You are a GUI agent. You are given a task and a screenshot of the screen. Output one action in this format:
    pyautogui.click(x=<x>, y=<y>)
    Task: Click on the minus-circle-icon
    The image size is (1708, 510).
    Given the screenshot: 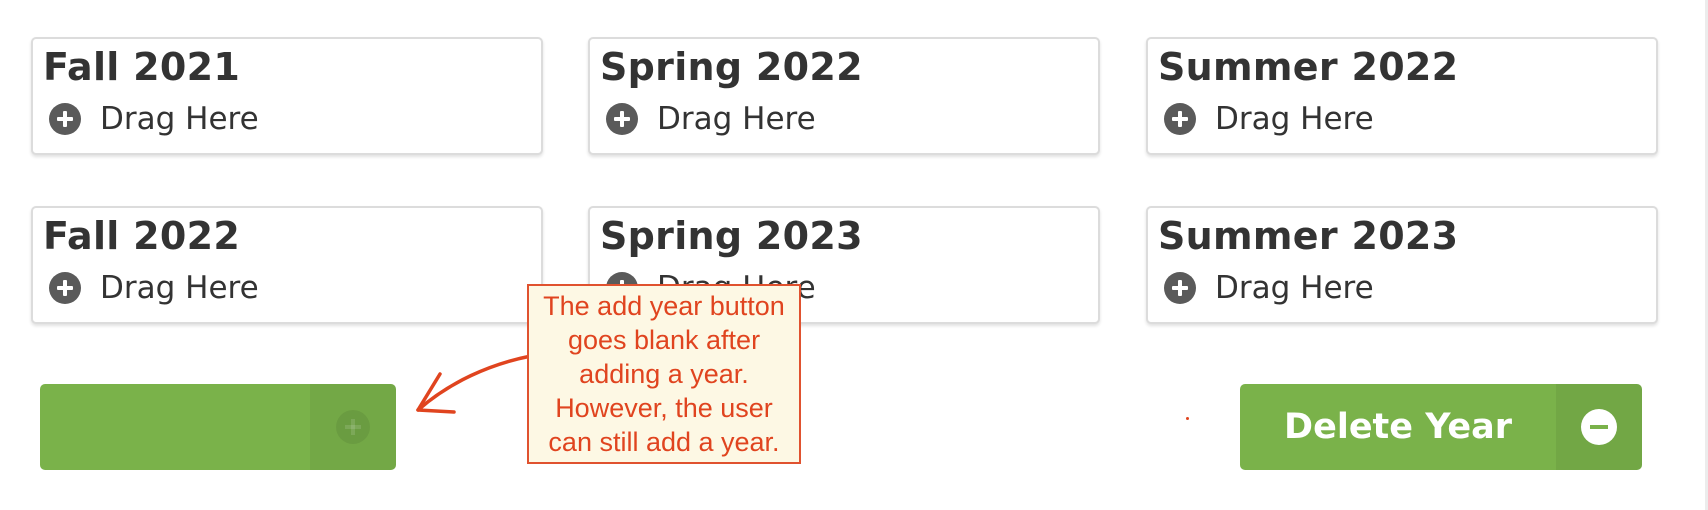 What is the action you would take?
    pyautogui.click(x=1599, y=427)
    